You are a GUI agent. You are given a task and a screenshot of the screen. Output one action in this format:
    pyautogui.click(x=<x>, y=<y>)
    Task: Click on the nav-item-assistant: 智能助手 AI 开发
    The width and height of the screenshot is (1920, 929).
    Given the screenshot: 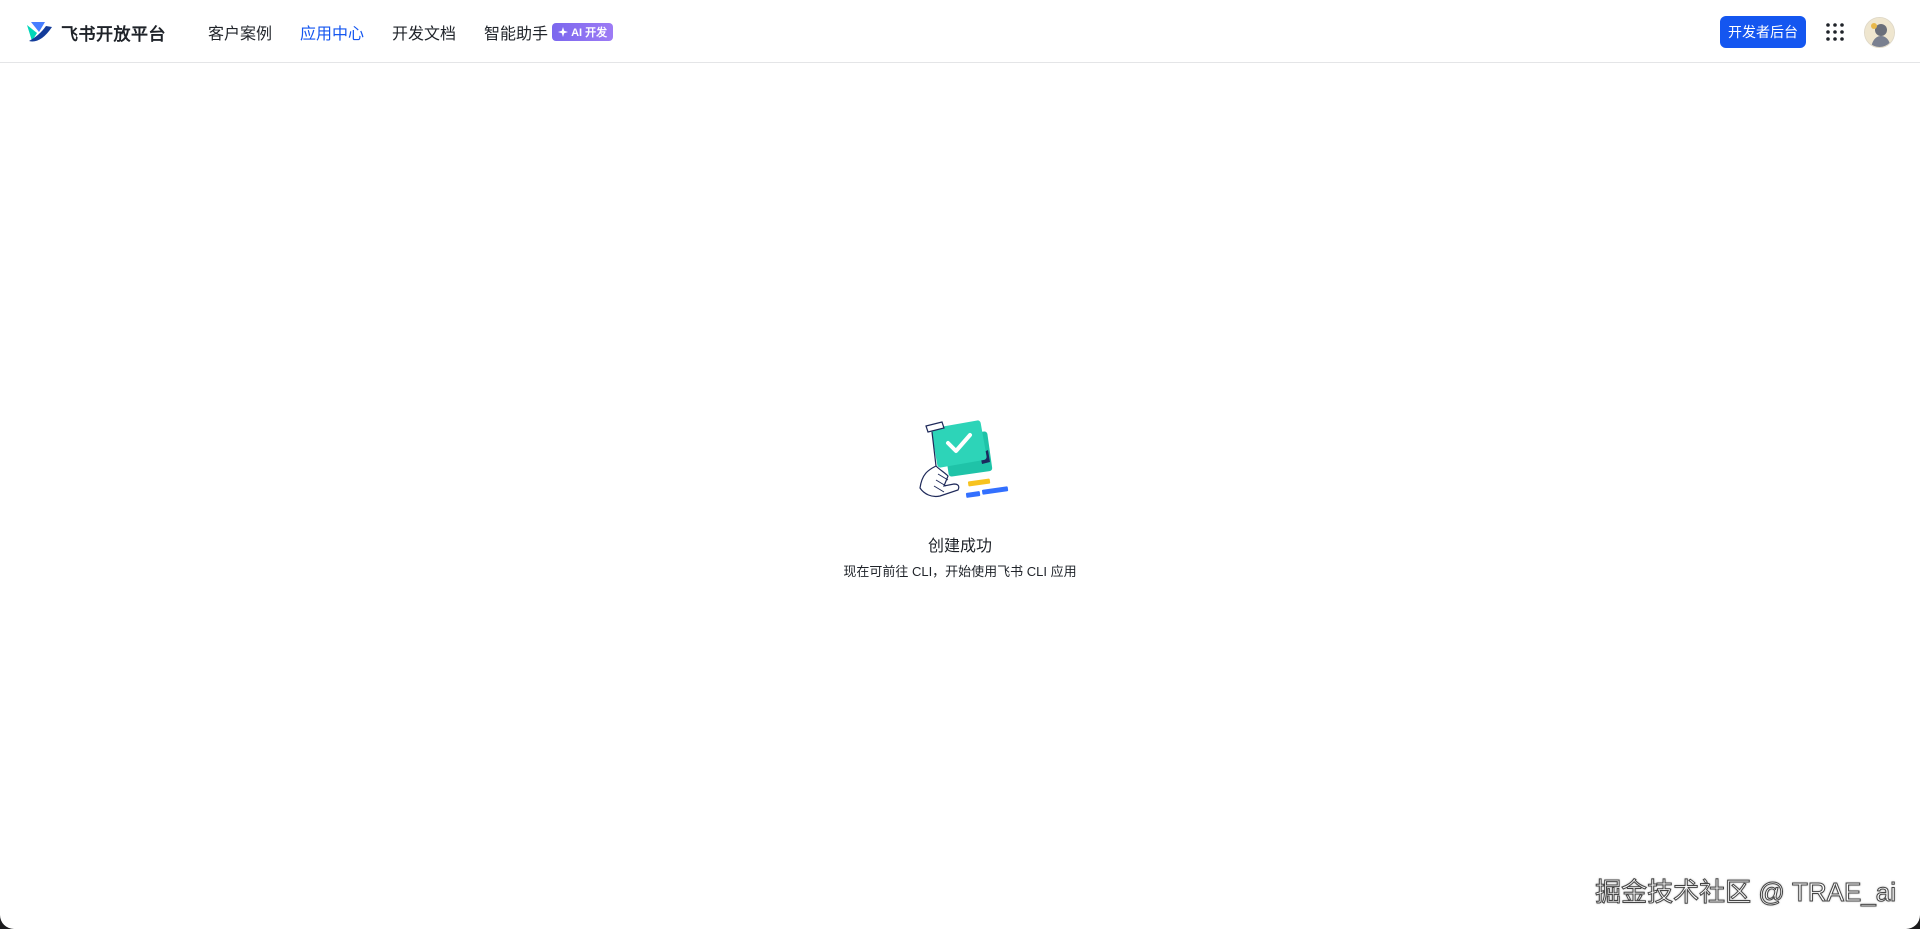 What is the action you would take?
    pyautogui.click(x=549, y=32)
    